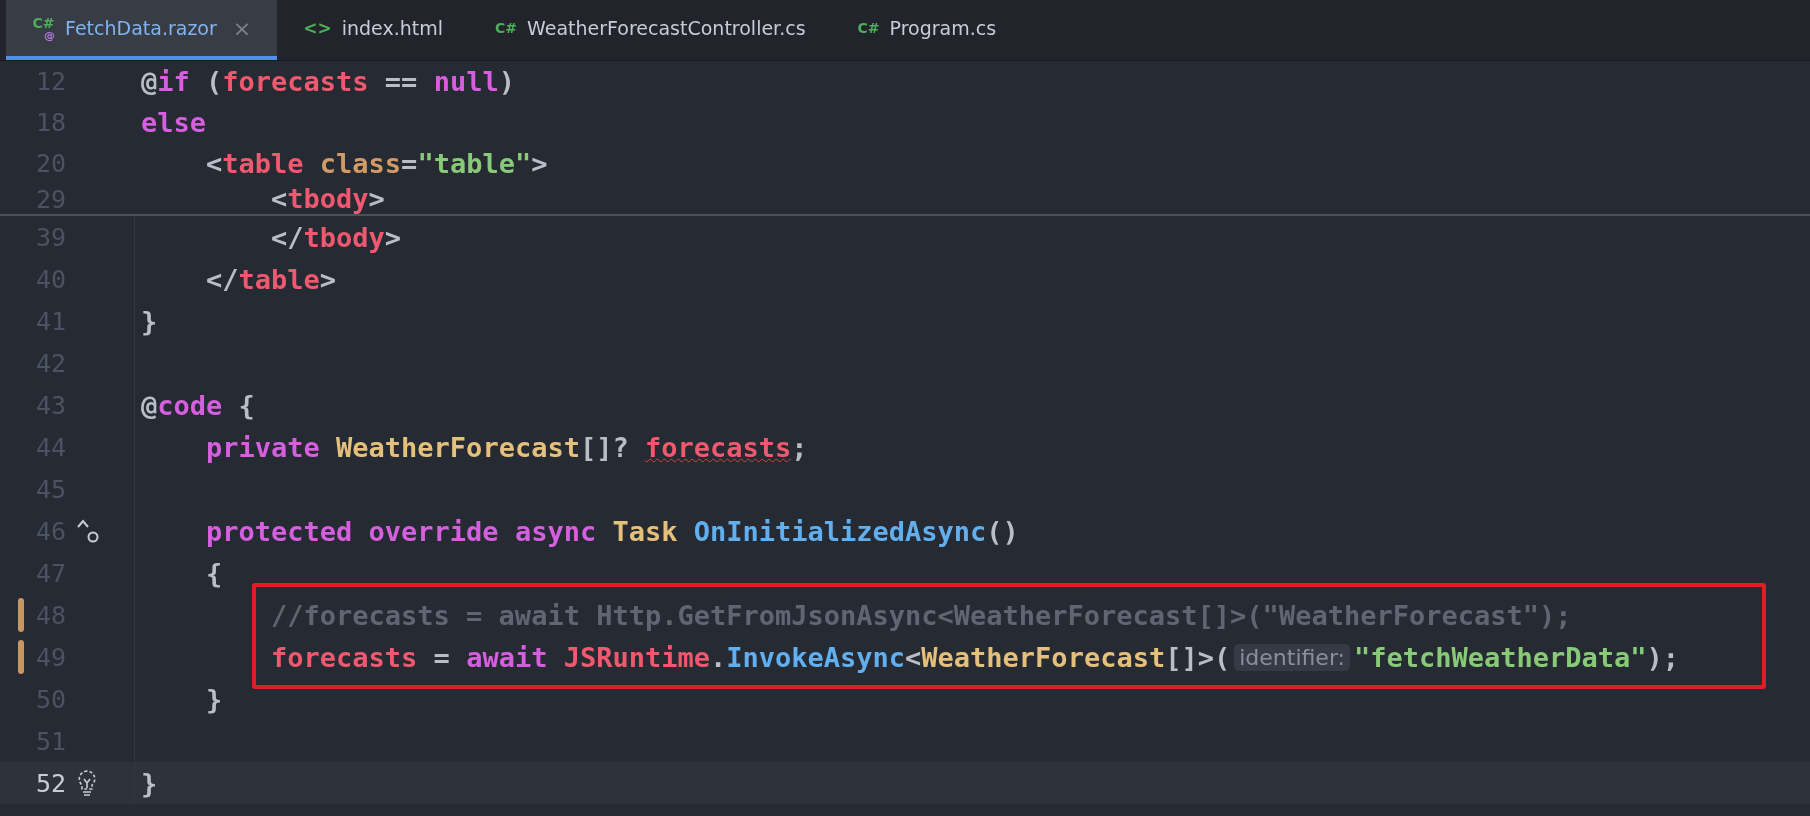 Image resolution: width=1810 pixels, height=816 pixels. What do you see at coordinates (466, 81) in the screenshot?
I see `code-token: null` at bounding box center [466, 81].